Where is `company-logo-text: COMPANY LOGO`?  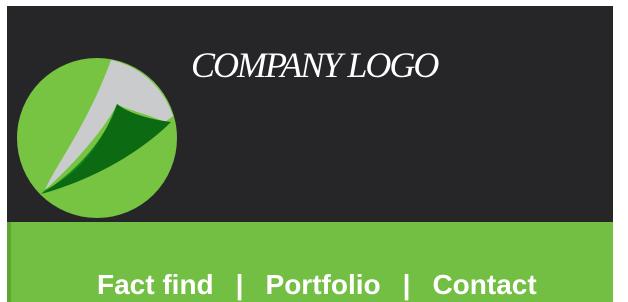
company-logo-text: COMPANY LOGO is located at coordinates (315, 65).